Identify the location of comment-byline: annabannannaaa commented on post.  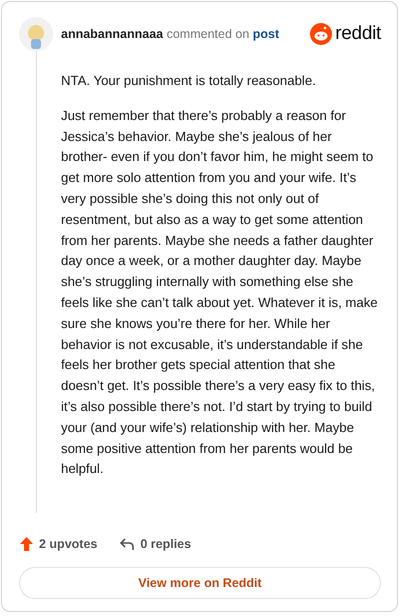
(170, 34).